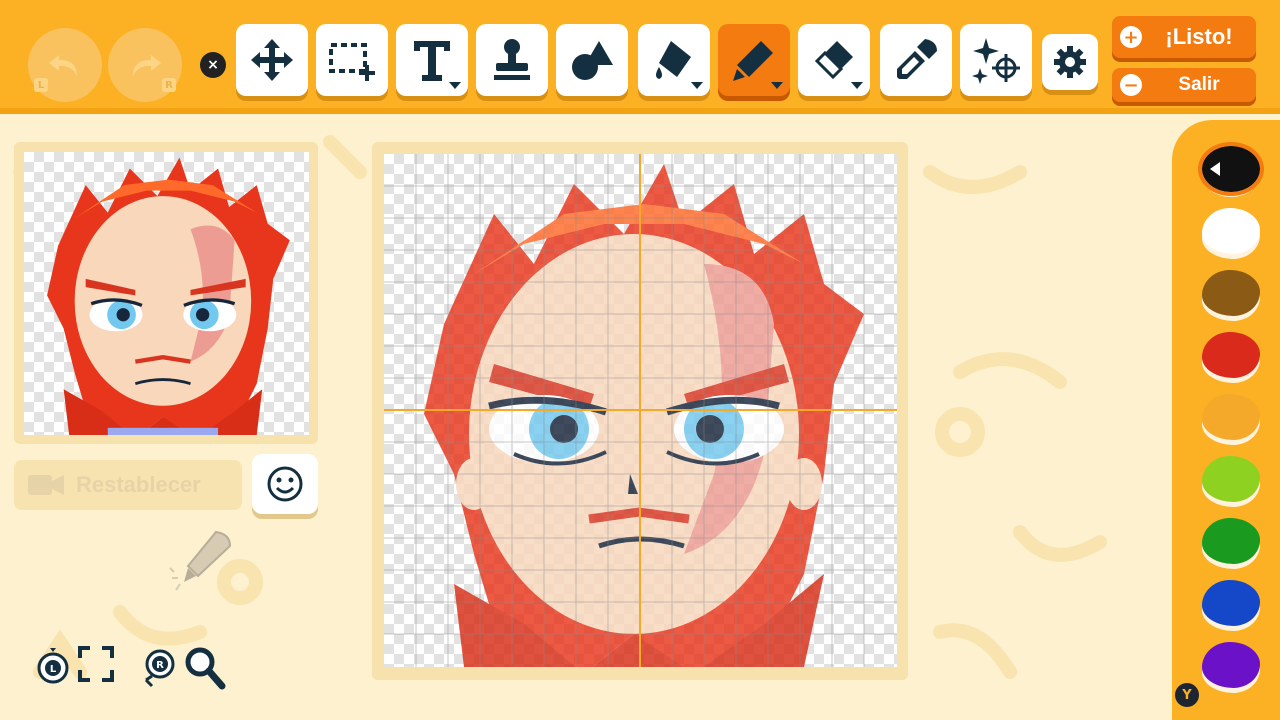 This screenshot has height=720, width=1280. What do you see at coordinates (200, 560) in the screenshot?
I see `brush-icon` at bounding box center [200, 560].